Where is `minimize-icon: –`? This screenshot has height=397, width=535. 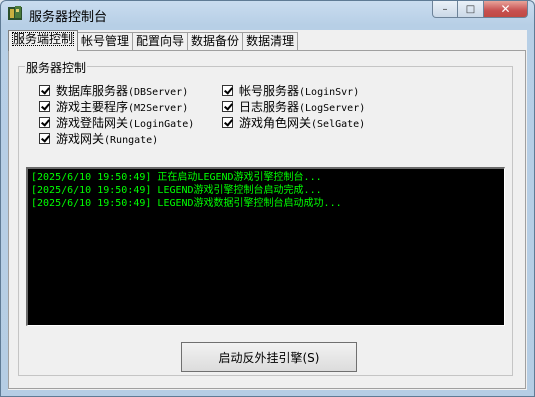
minimize-icon: – is located at coordinates (445, 9).